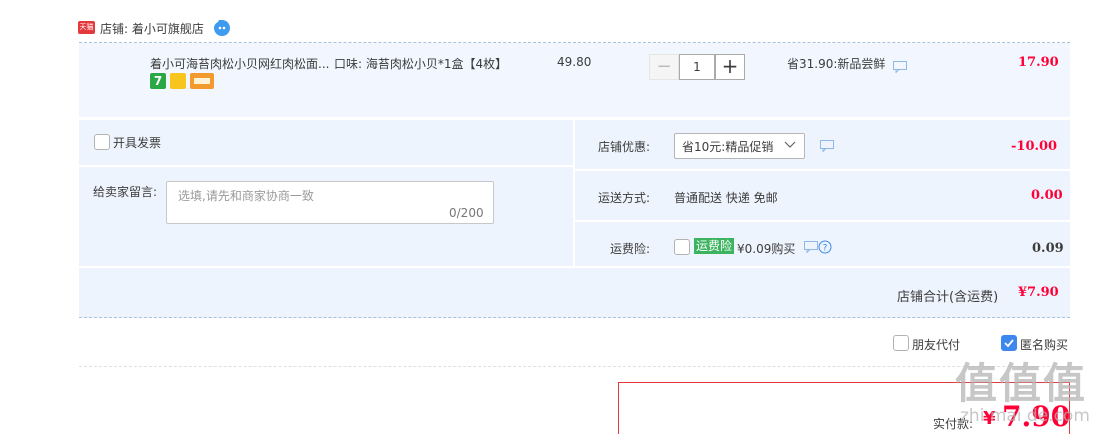 Image resolution: width=1106 pixels, height=434 pixels. Describe the element at coordinates (125, 192) in the screenshot. I see `message-label: 给卖家留言:` at that location.